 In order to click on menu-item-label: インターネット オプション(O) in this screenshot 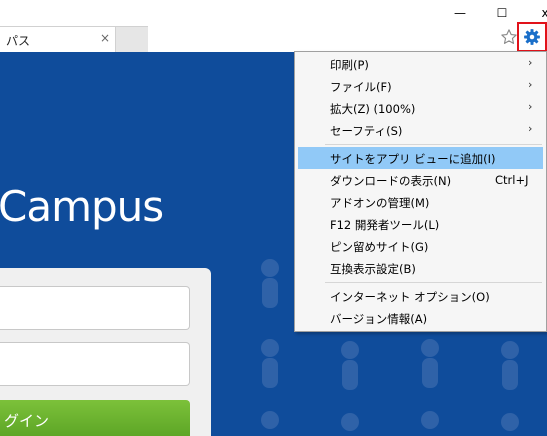, I will do `click(410, 297)`.